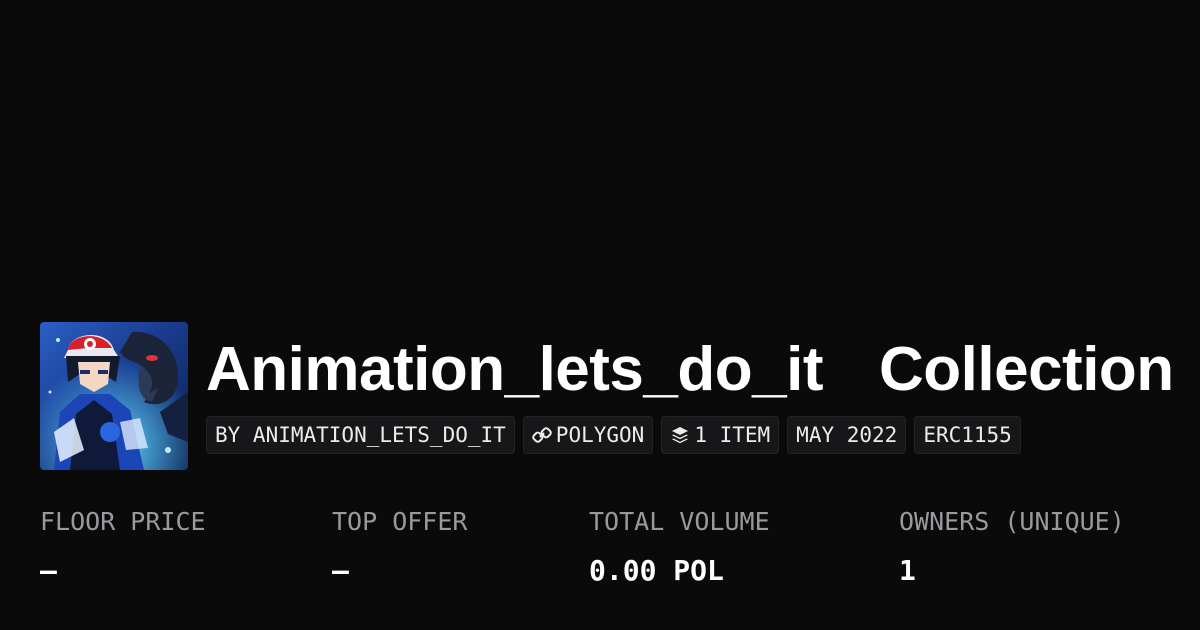  Describe the element at coordinates (340, 570) in the screenshot. I see `top-offer-value: –` at that location.